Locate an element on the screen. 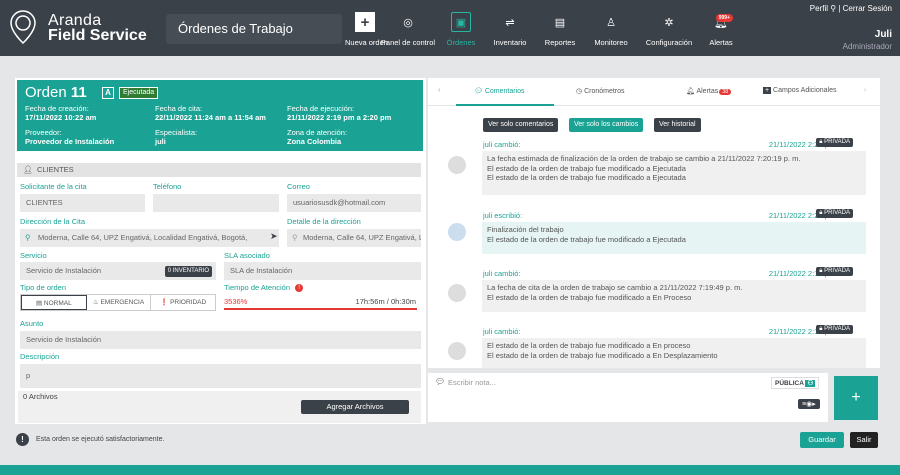 This screenshot has width=900, height=475. asunto-label: Asunto is located at coordinates (32, 323).